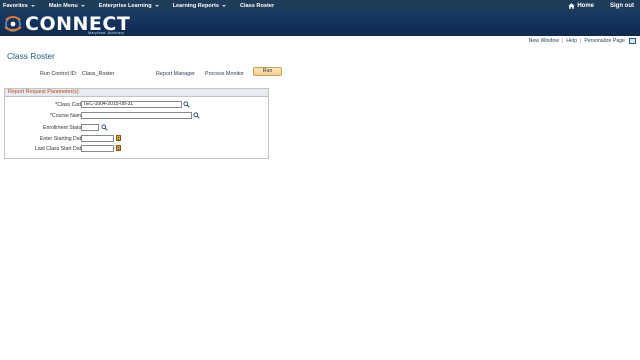 This screenshot has height=360, width=640. I want to click on run-button: Run, so click(267, 71).